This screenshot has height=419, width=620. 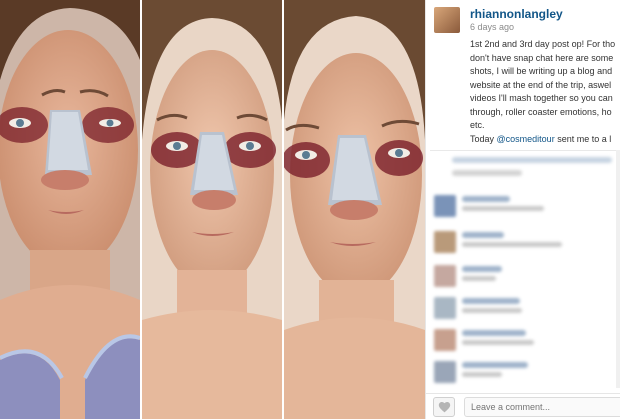 I want to click on caption-line: etc., so click(x=477, y=125).